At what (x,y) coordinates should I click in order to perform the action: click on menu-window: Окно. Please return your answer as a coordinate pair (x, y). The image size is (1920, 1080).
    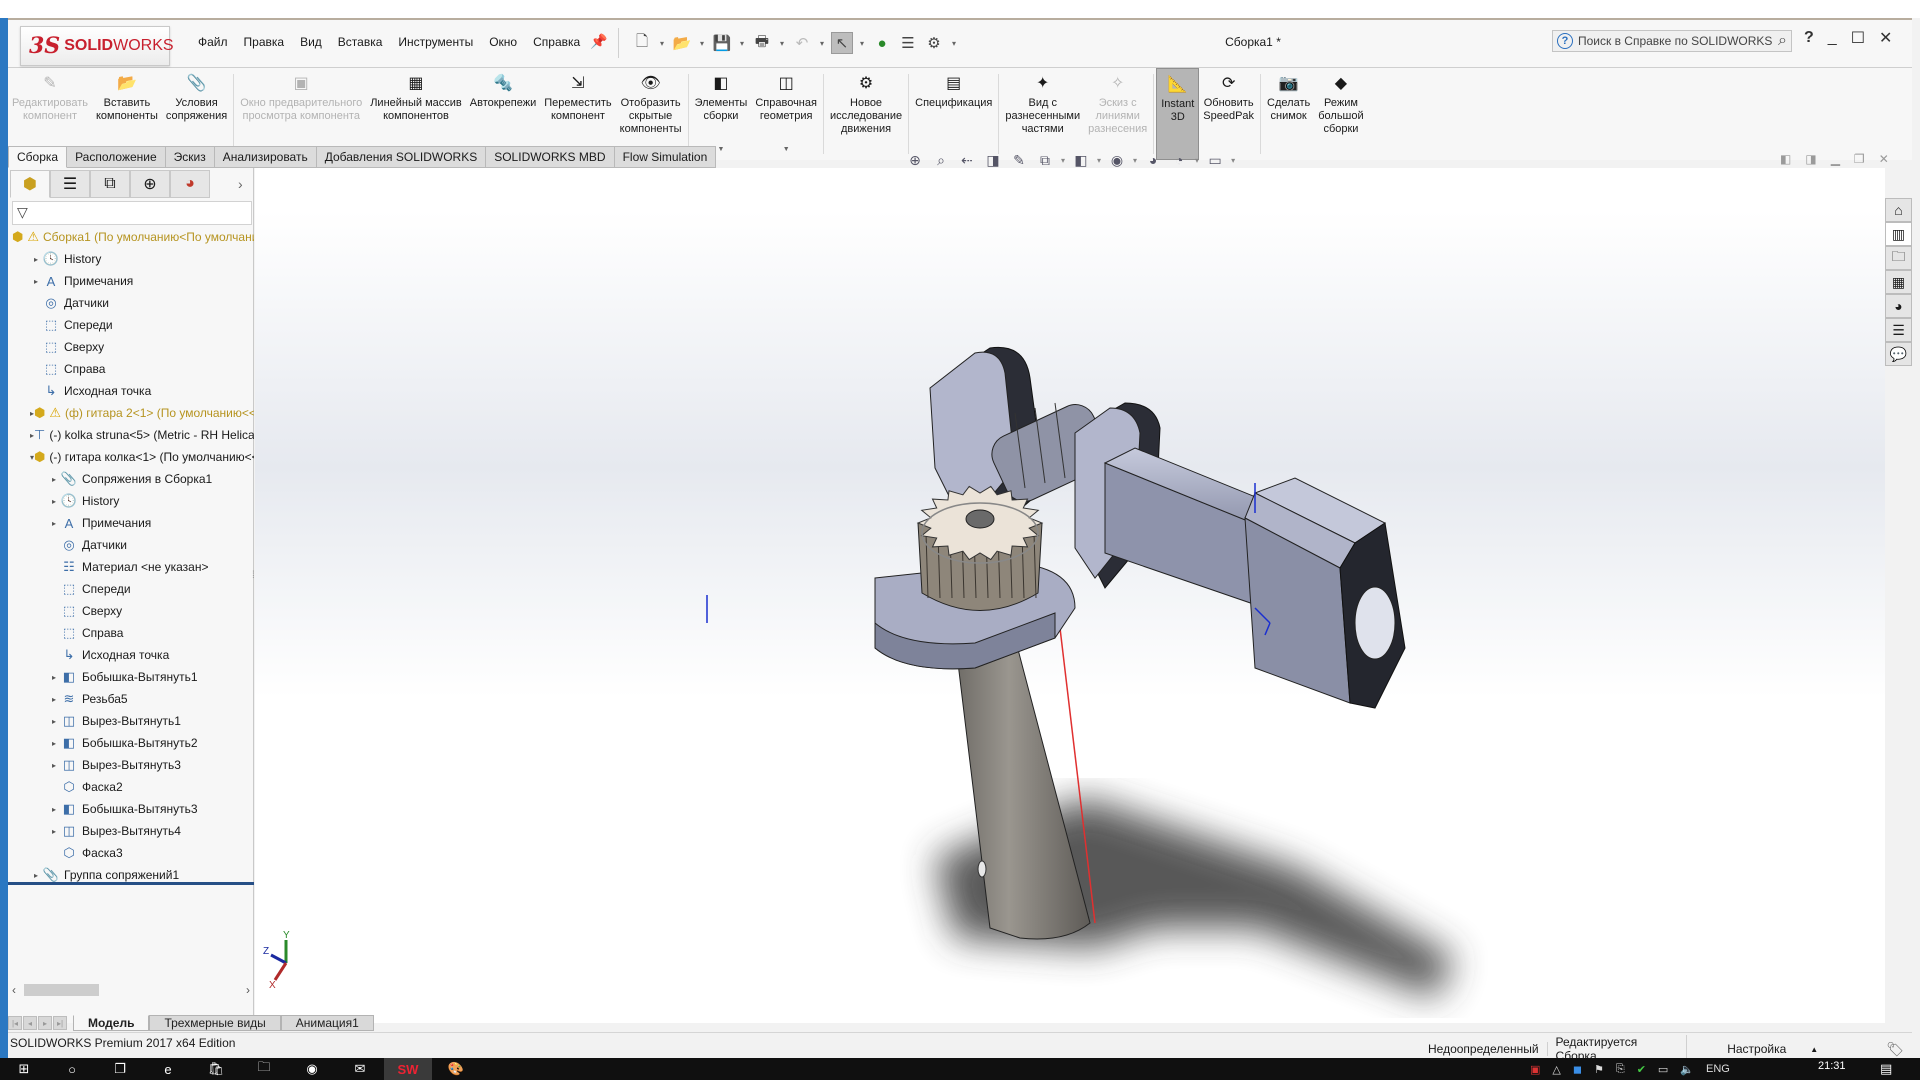
    Looking at the image, I should click on (503, 42).